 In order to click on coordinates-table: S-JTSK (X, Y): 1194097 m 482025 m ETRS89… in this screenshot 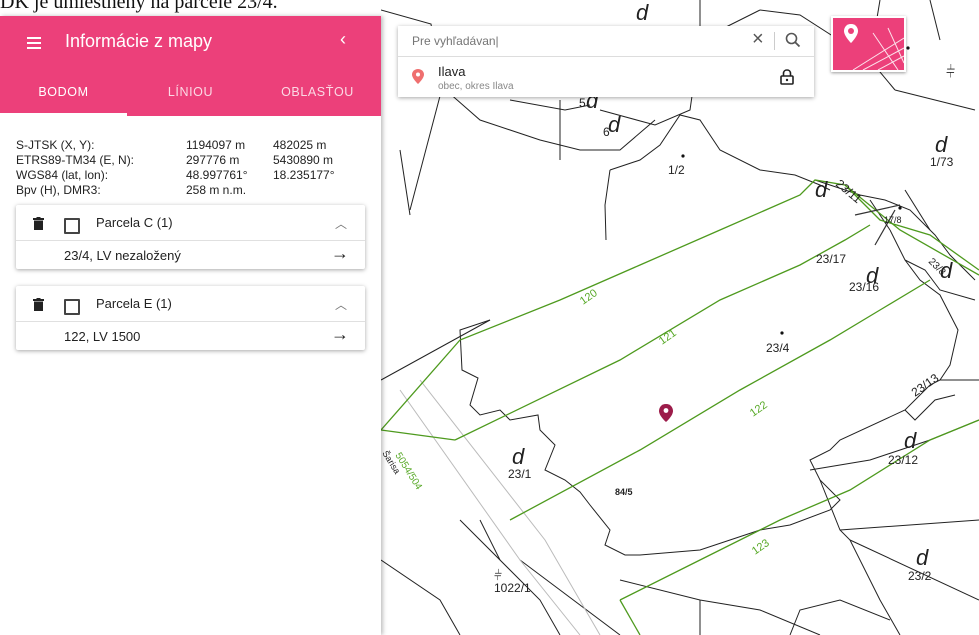, I will do `click(190, 157)`.